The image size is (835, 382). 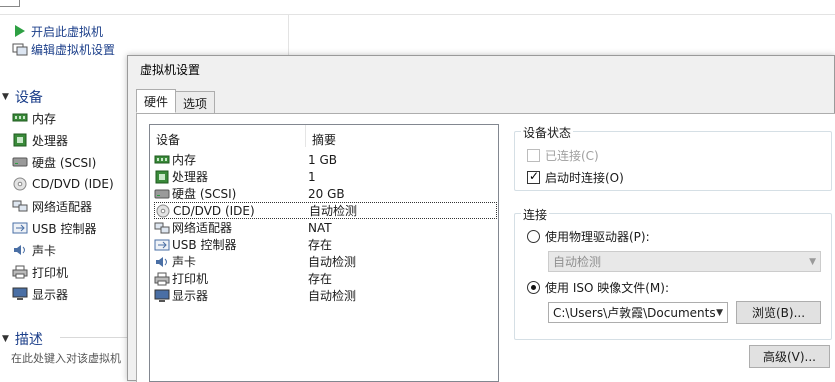 What do you see at coordinates (214, 210) in the screenshot?
I see `device-name: CD/DVD (IDE)` at bounding box center [214, 210].